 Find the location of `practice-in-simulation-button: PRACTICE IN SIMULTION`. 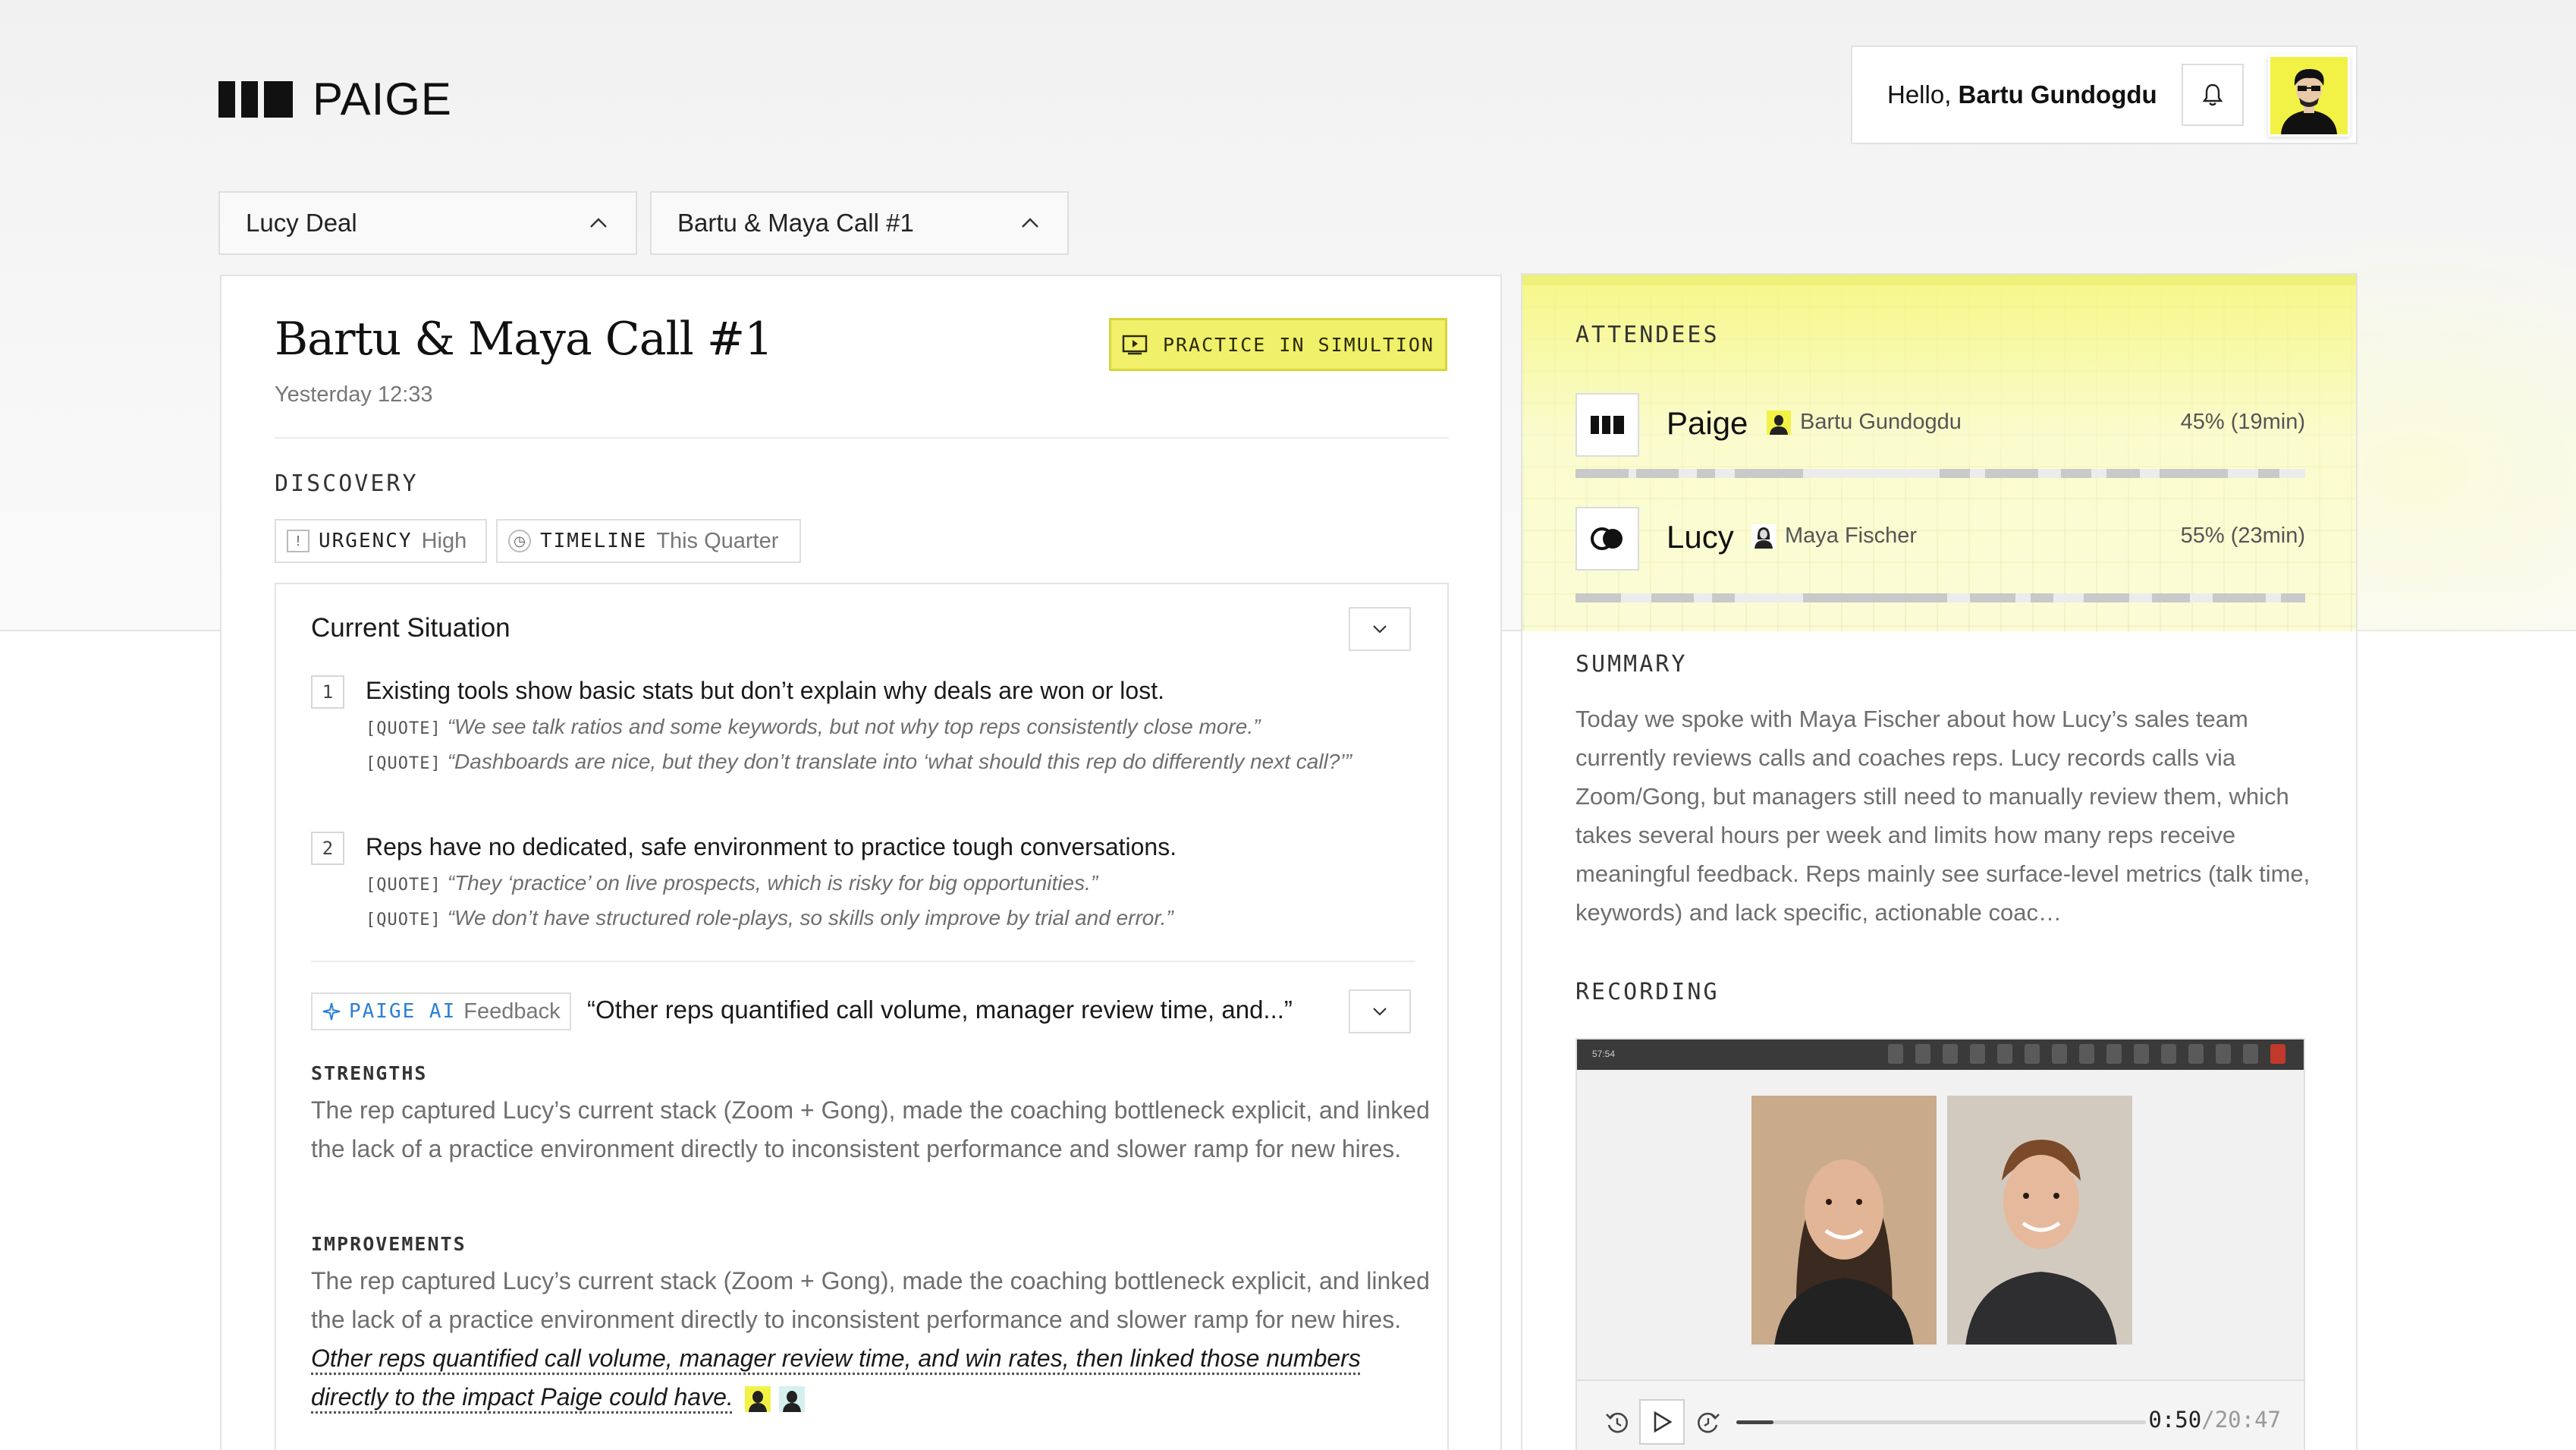

practice-in-simulation-button: PRACTICE IN SIMULTION is located at coordinates (1278, 344).